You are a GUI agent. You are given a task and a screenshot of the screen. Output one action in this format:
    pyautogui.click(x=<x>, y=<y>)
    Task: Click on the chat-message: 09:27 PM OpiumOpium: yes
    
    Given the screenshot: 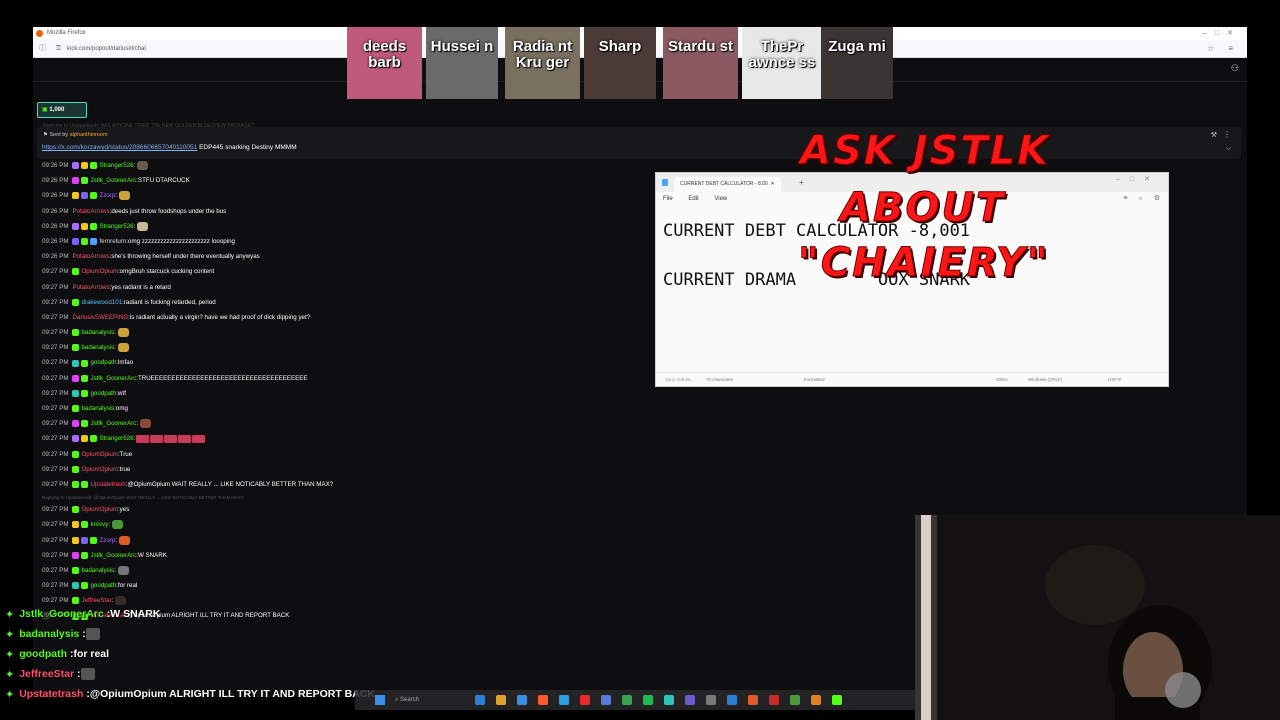 What is the action you would take?
    pyautogui.click(x=343, y=509)
    